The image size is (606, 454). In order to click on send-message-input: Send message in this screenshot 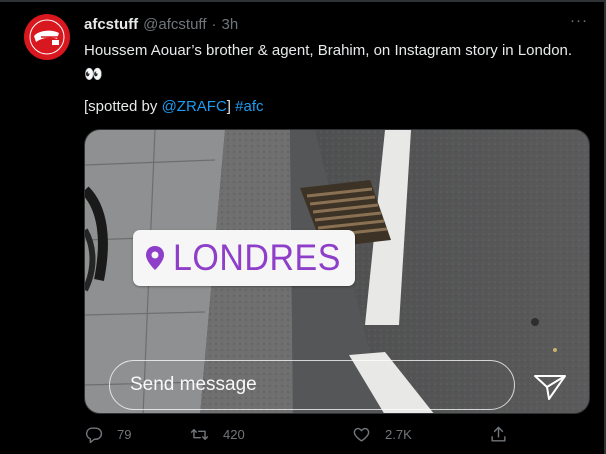, I will do `click(312, 385)`.